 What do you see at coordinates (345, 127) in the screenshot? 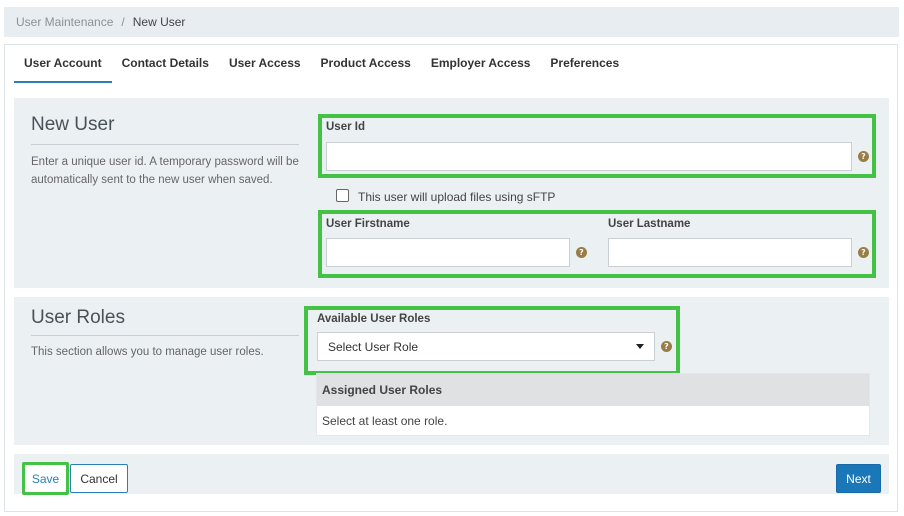
I see `user-id-label: User Id` at bounding box center [345, 127].